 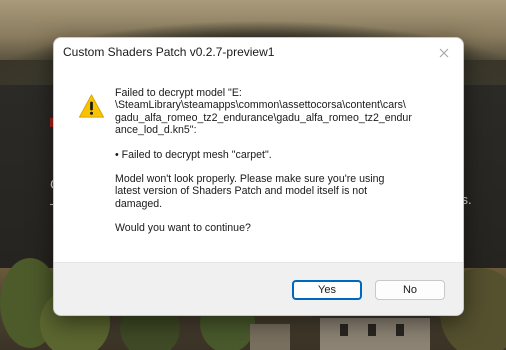 What do you see at coordinates (91, 106) in the screenshot?
I see `warning-icon` at bounding box center [91, 106].